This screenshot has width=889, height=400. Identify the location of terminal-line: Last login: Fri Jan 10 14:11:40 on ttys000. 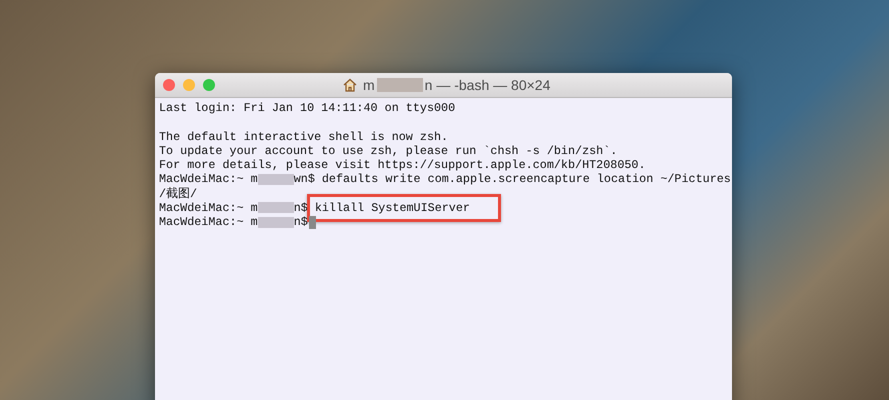
(307, 108).